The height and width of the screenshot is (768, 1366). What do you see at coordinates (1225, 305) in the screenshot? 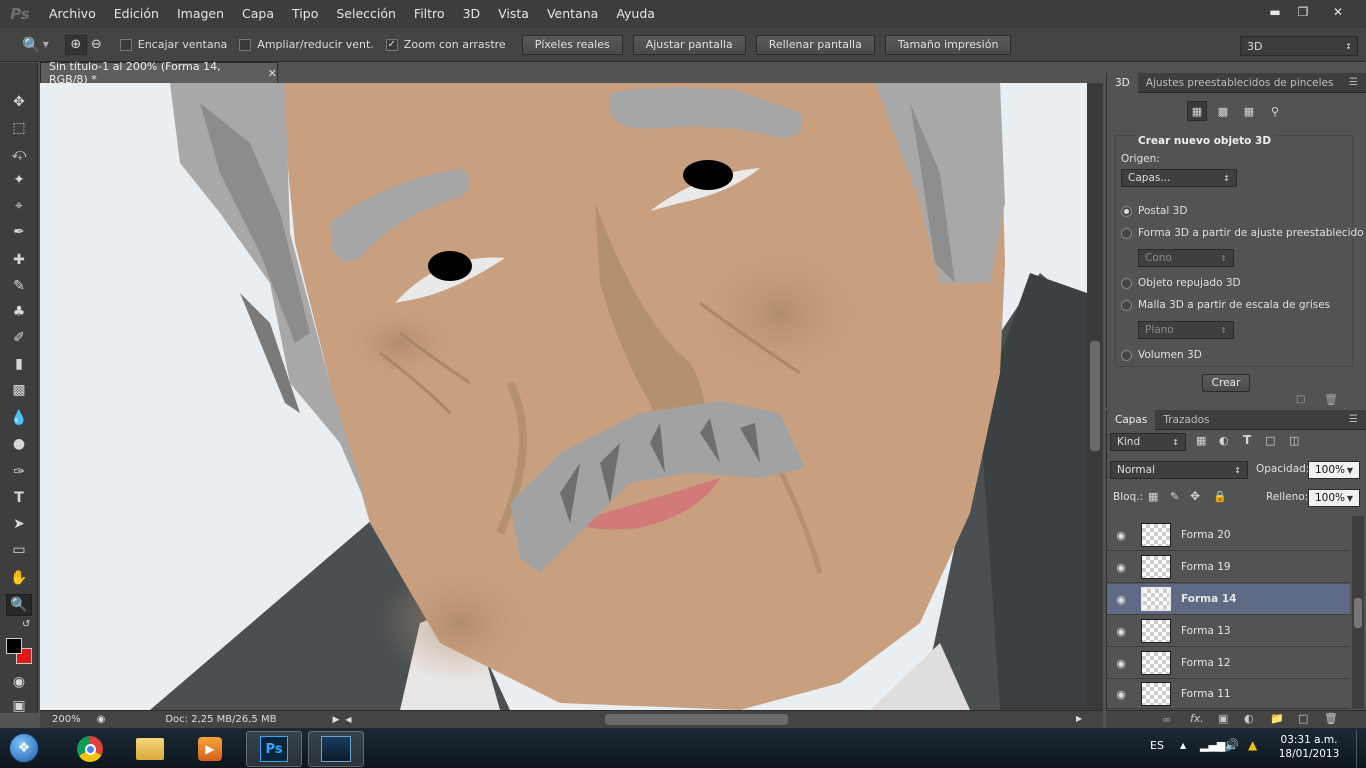
I see `radio-malla-3d: Malla 3D a partir de escala de grises` at bounding box center [1225, 305].